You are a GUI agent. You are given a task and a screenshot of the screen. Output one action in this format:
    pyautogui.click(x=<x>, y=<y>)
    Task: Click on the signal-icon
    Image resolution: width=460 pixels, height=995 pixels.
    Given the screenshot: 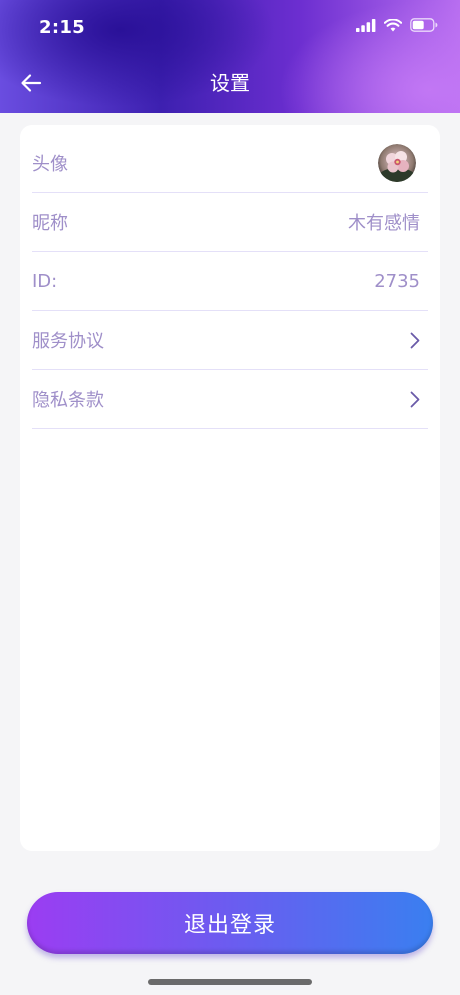 What is the action you would take?
    pyautogui.click(x=366, y=25)
    